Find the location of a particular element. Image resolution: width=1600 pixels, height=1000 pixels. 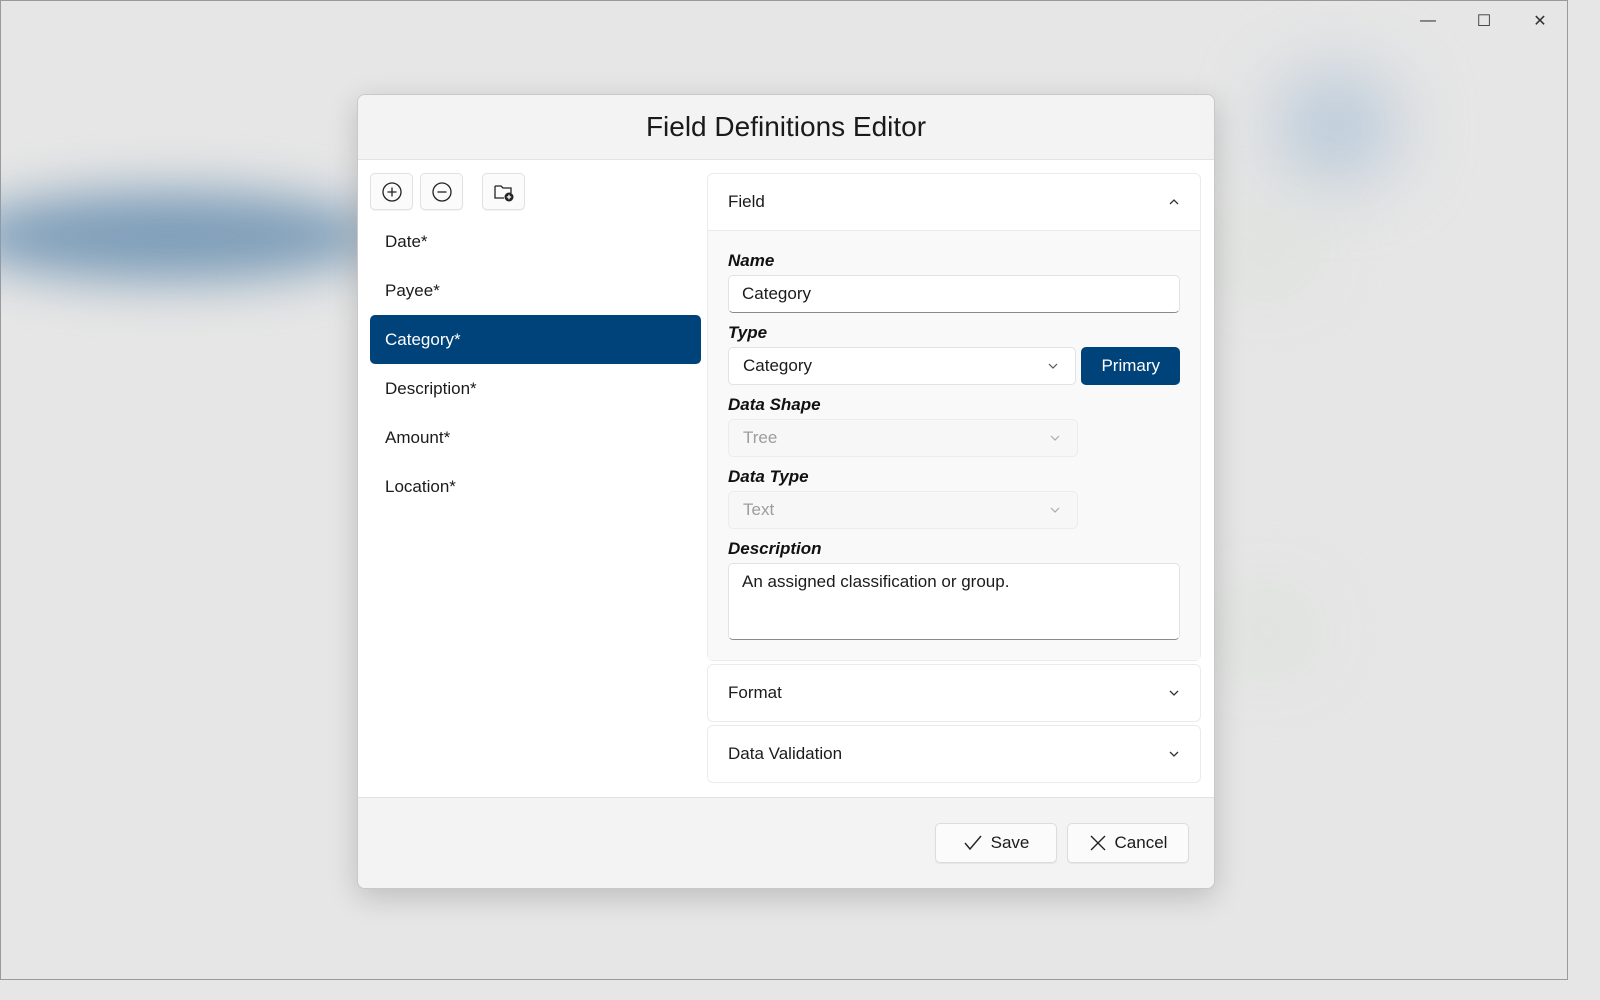

description-textarea: An assigned classification or group. is located at coordinates (954, 601).